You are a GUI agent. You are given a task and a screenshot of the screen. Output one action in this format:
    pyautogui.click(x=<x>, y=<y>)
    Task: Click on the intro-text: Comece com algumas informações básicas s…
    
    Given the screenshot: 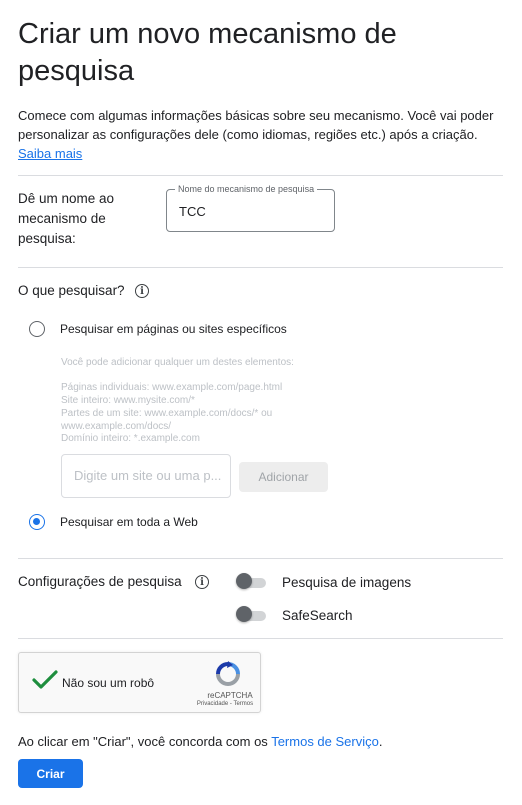 What is the action you would take?
    pyautogui.click(x=256, y=125)
    